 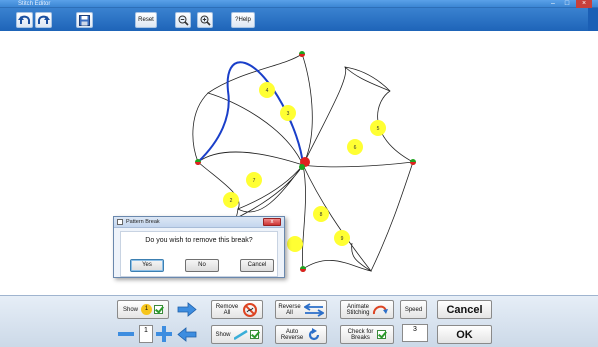 What do you see at coordinates (360, 331) in the screenshot?
I see `check-breaks-line1: Check for` at bounding box center [360, 331].